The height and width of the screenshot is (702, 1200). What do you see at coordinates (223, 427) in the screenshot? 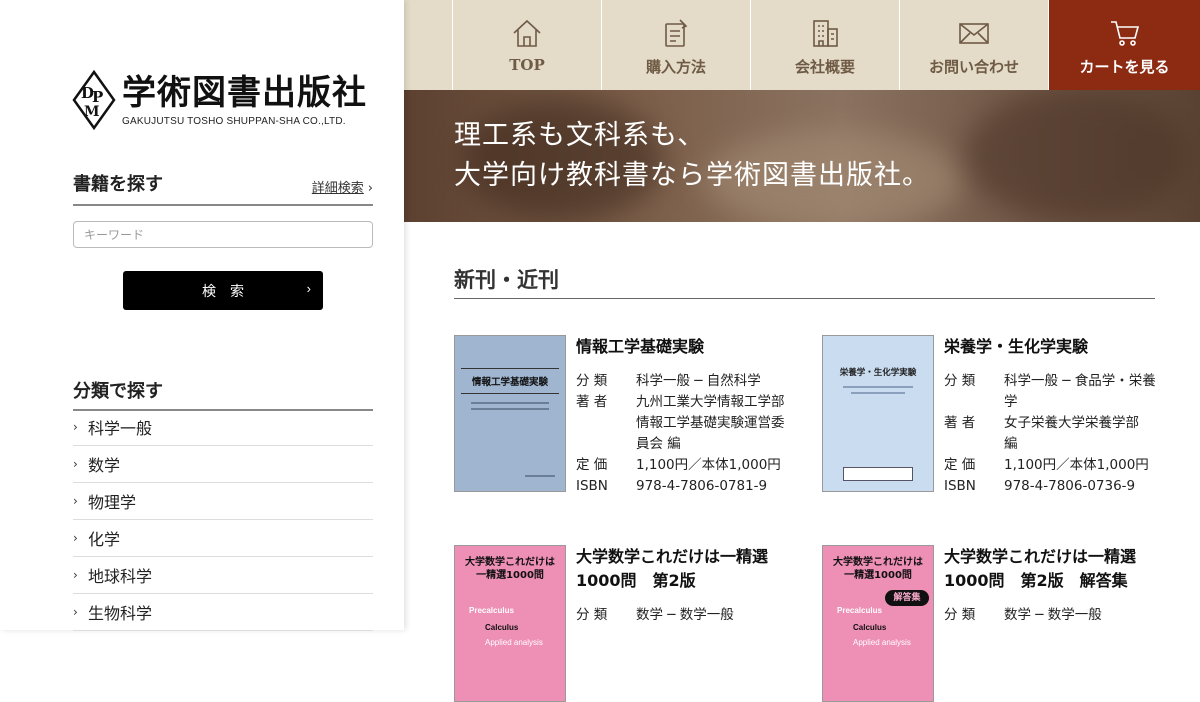
I see `category-item: › 科学一般` at bounding box center [223, 427].